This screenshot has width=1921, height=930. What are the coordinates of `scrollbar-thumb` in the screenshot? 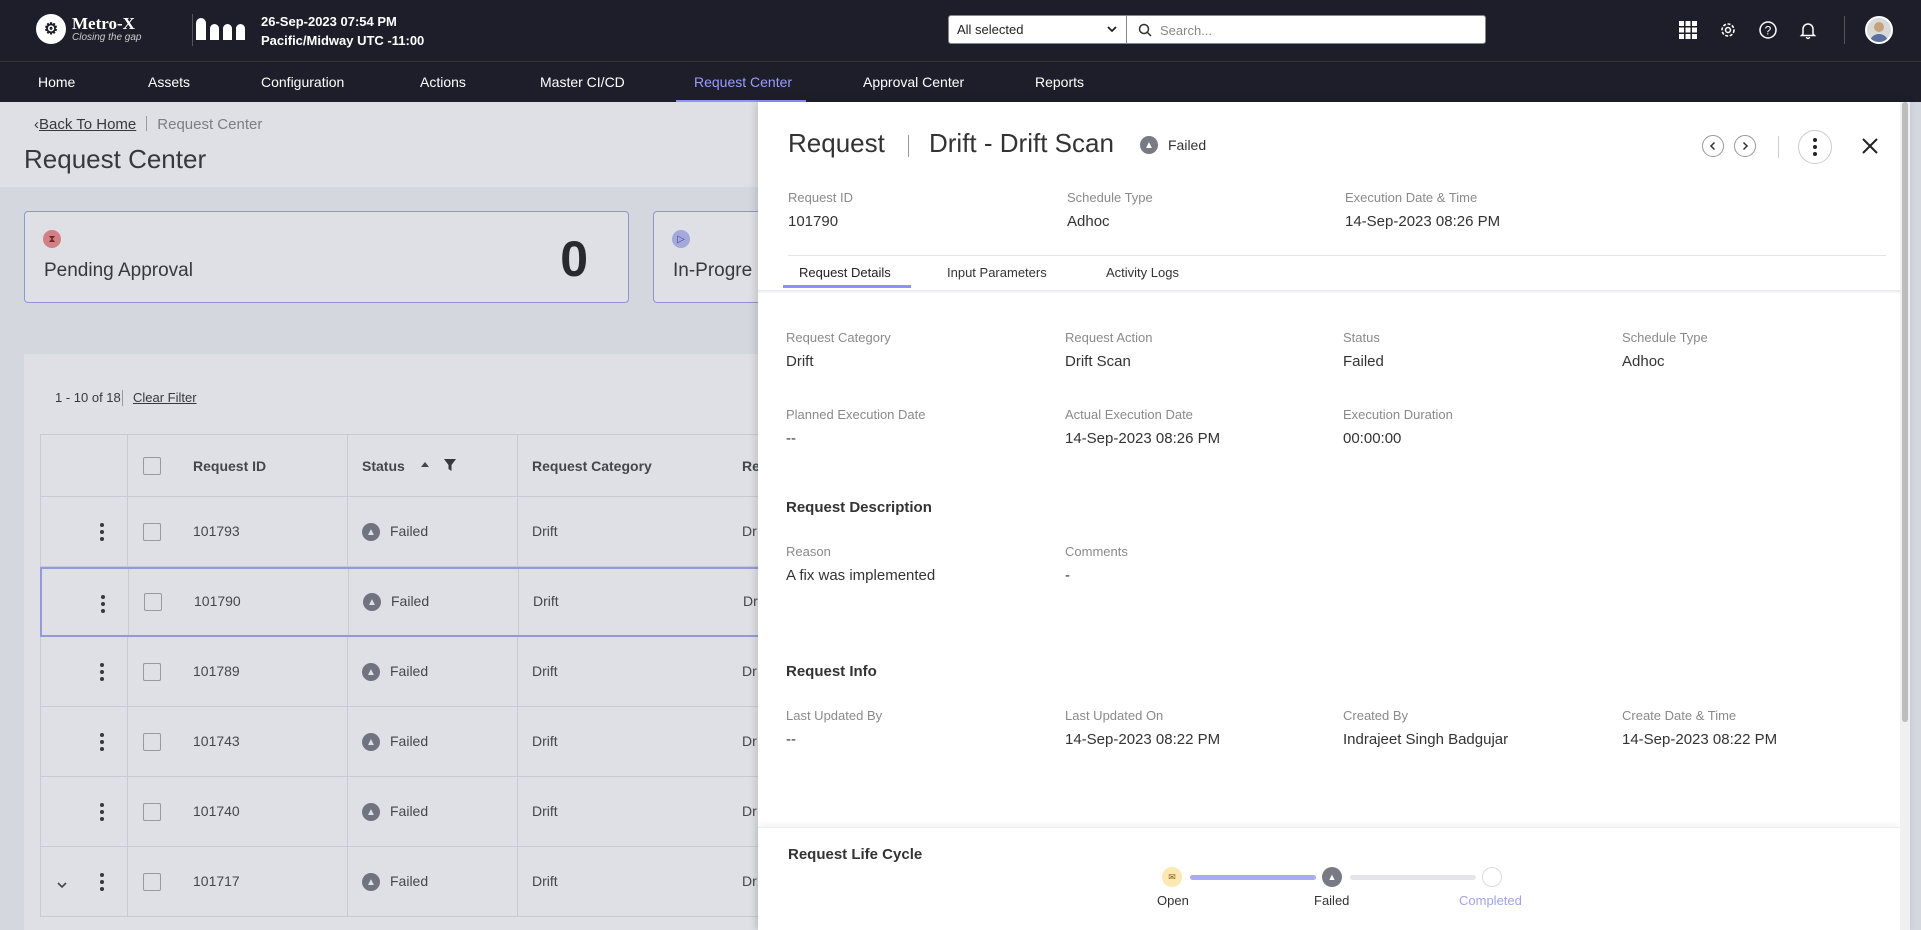 It's located at (1905, 412).